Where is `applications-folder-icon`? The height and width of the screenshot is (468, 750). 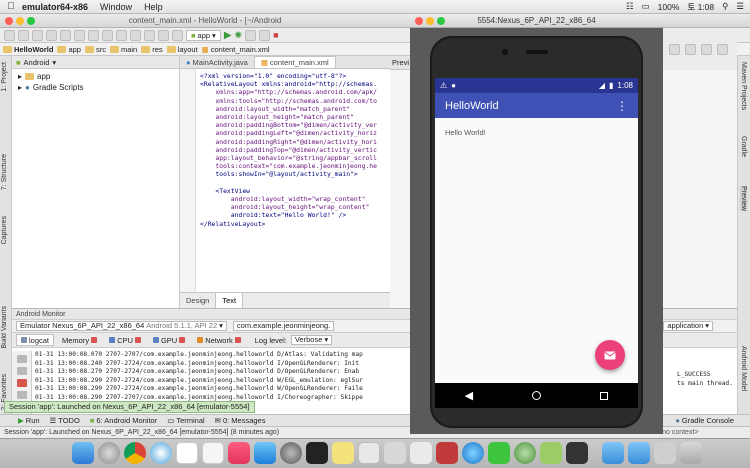 applications-folder-icon is located at coordinates (613, 453).